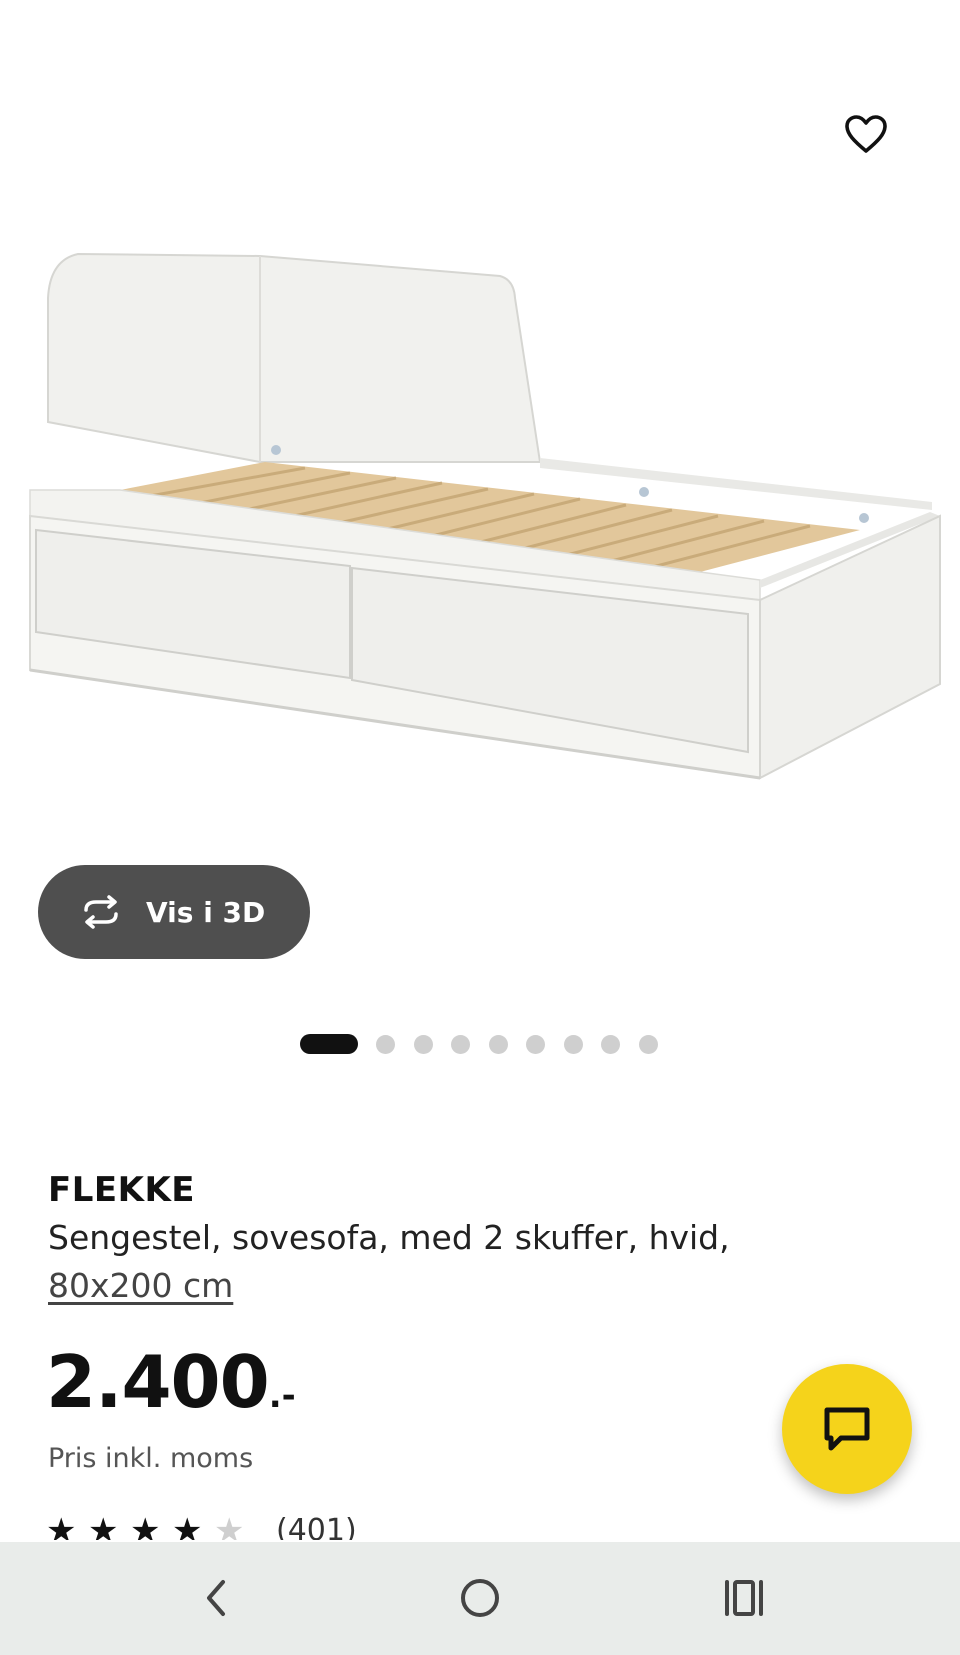 The image size is (960, 1655). I want to click on product-price: 2.400 .-, so click(171, 1382).